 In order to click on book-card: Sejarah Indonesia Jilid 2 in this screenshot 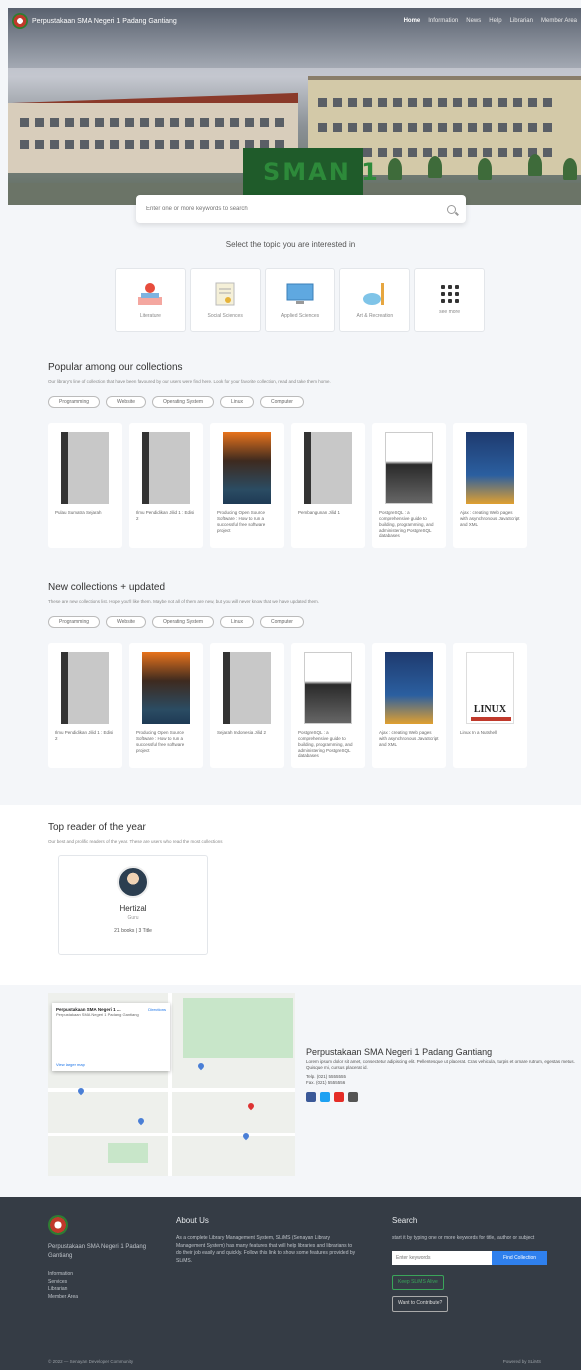, I will do `click(247, 705)`.